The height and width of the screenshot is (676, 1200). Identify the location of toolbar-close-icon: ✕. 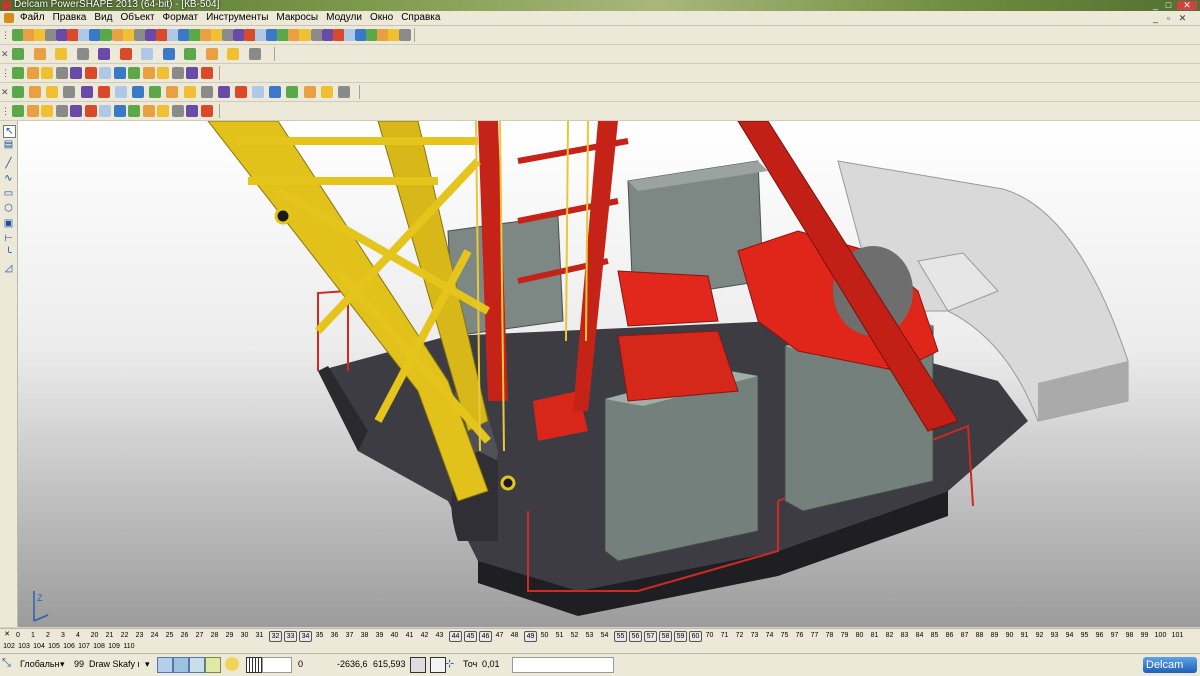
(5, 92).